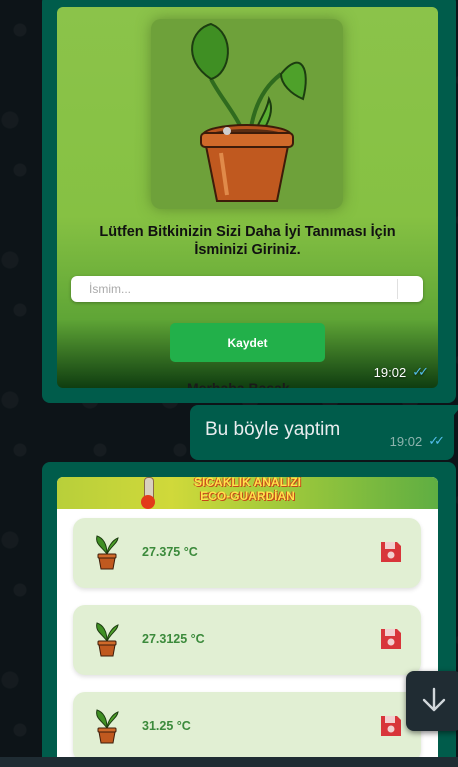  What do you see at coordinates (173, 639) in the screenshot?
I see `temperature-value: 27.3125 °C` at bounding box center [173, 639].